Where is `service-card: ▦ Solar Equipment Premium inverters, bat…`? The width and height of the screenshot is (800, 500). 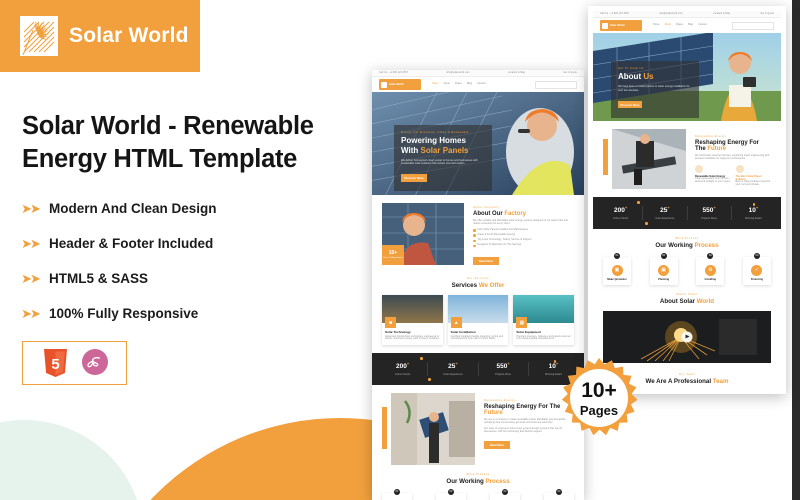 service-card: ▦ Solar Equipment Premium inverters, bat… is located at coordinates (544, 320).